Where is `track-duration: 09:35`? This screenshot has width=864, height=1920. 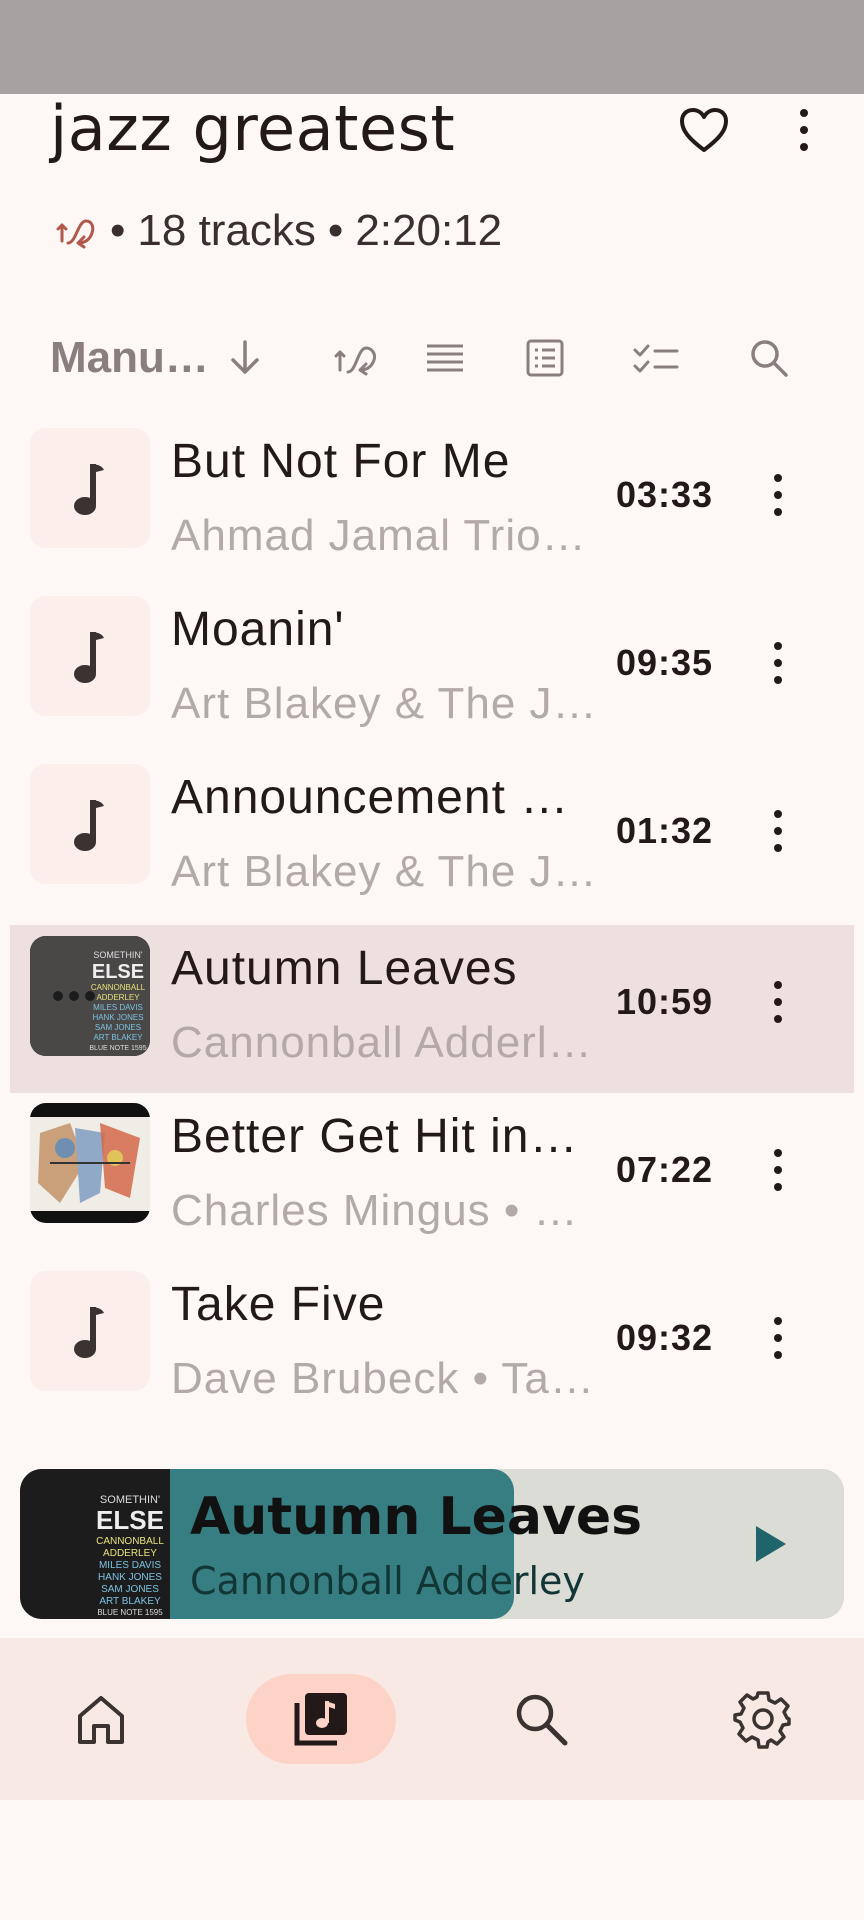
track-duration: 09:35 is located at coordinates (665, 662).